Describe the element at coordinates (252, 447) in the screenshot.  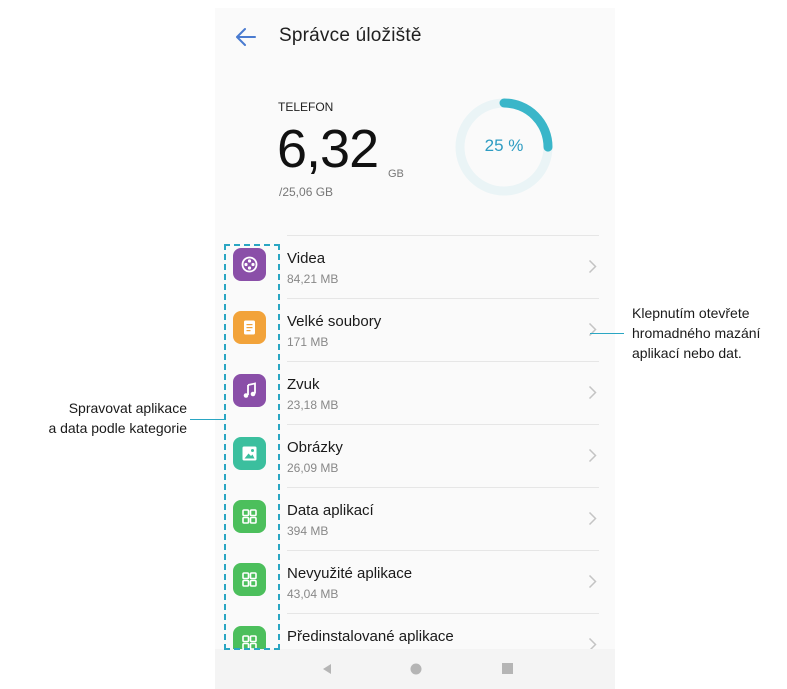
I see `category-icons-highlight` at that location.